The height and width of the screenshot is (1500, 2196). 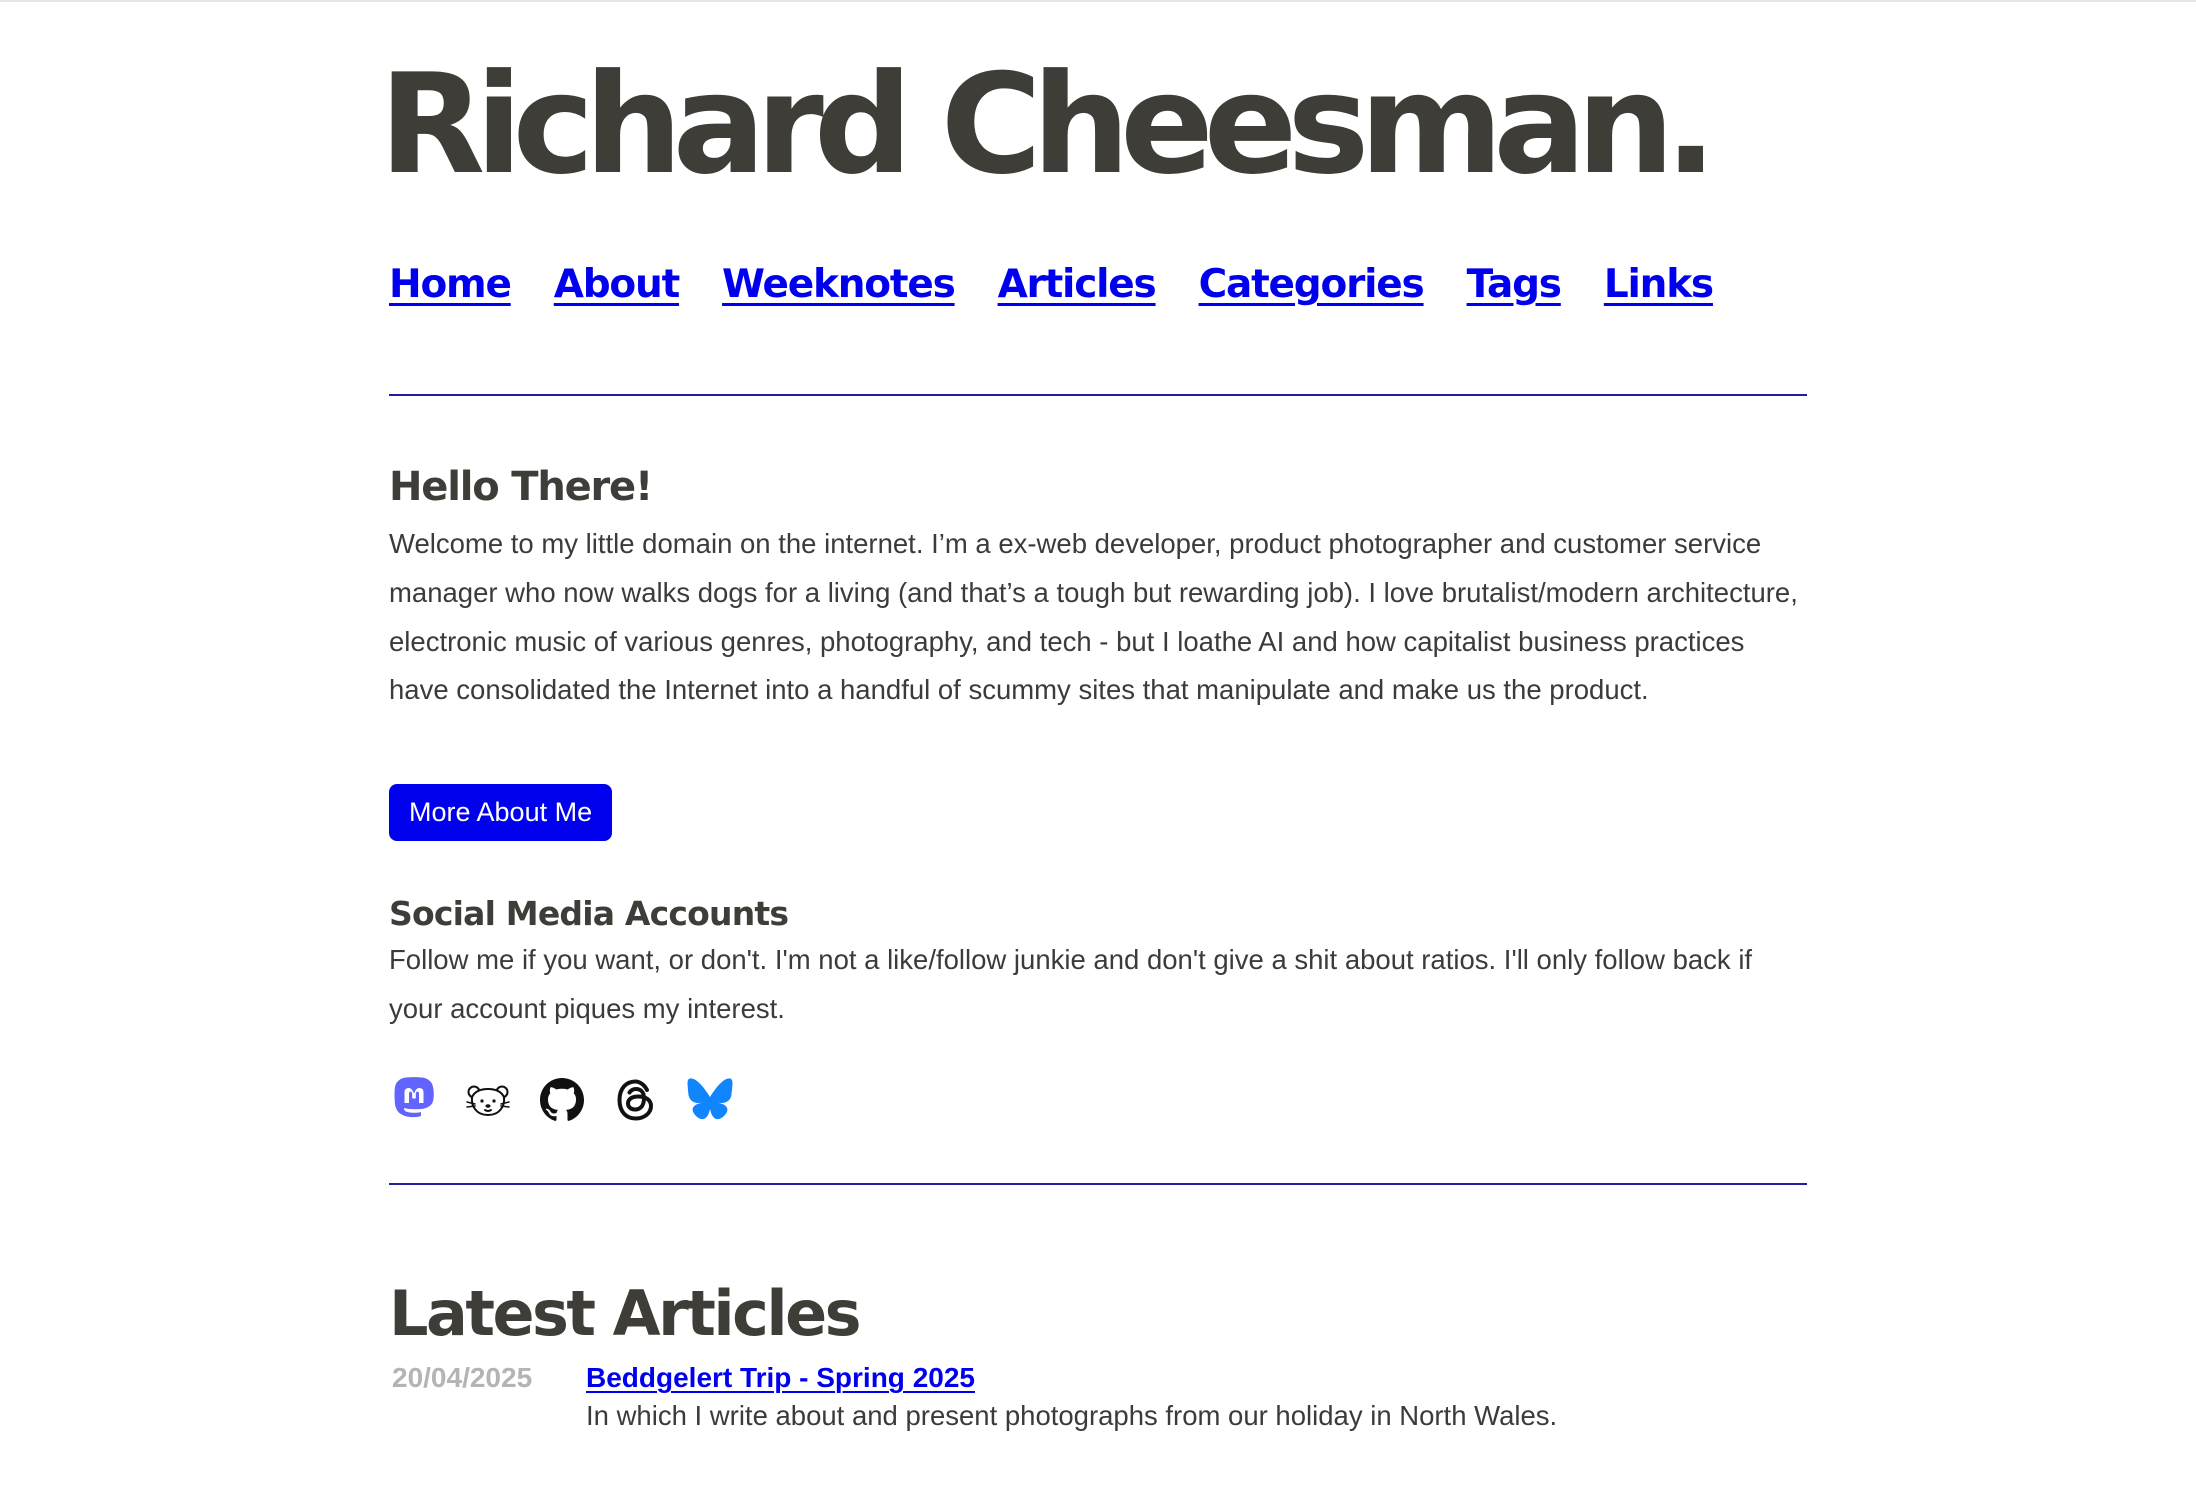 What do you see at coordinates (710, 1100) in the screenshot?
I see `bluesky-icon` at bounding box center [710, 1100].